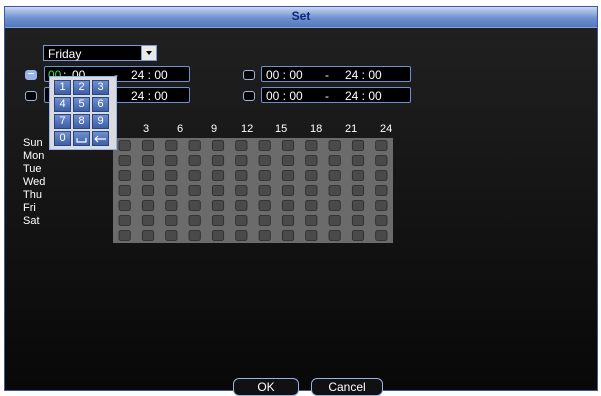  I want to click on key-4: 4, so click(62, 104).